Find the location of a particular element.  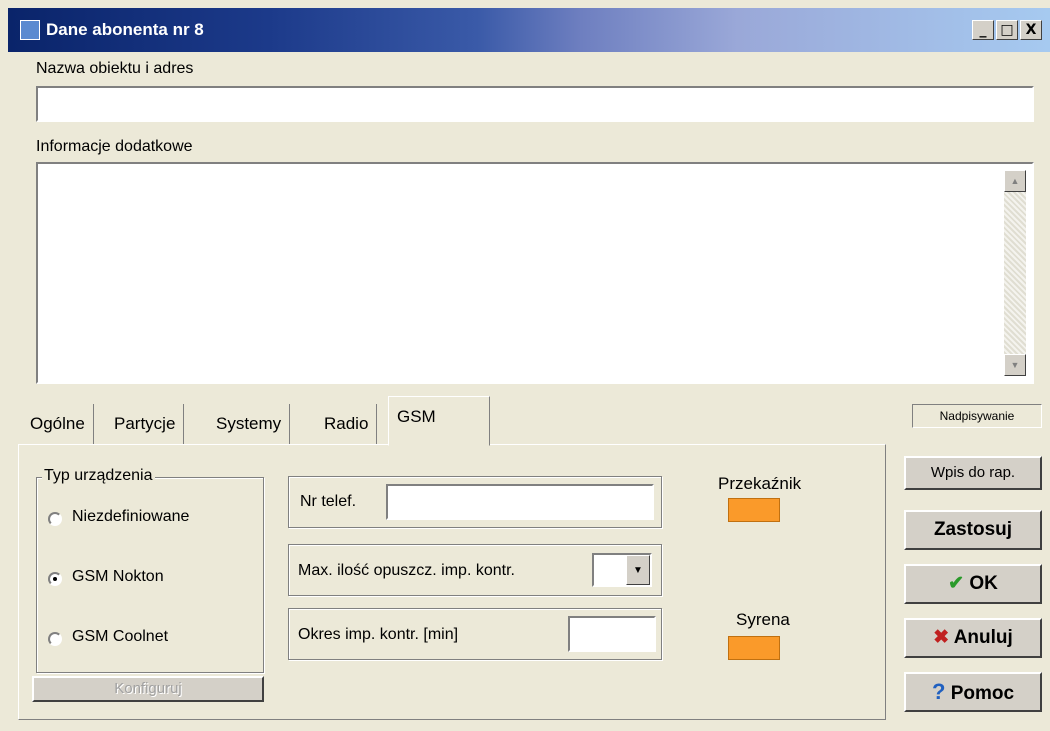

extra-info-label: Informacje dodatkowe is located at coordinates (114, 146).